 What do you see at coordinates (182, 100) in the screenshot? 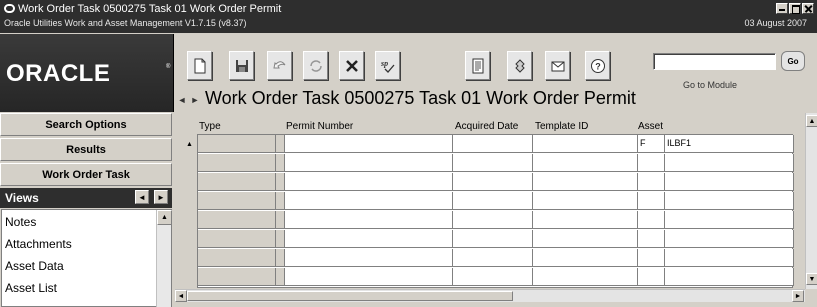
I see `back-arrow-icon: ◄` at bounding box center [182, 100].